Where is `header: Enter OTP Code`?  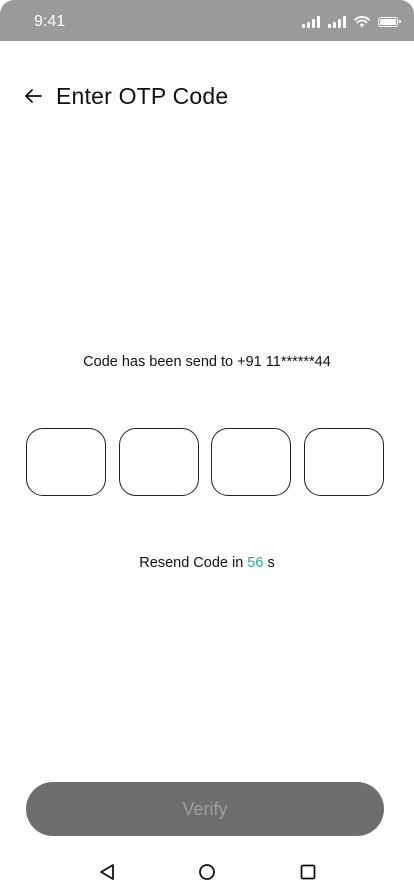
header: Enter OTP Code is located at coordinates (207, 96).